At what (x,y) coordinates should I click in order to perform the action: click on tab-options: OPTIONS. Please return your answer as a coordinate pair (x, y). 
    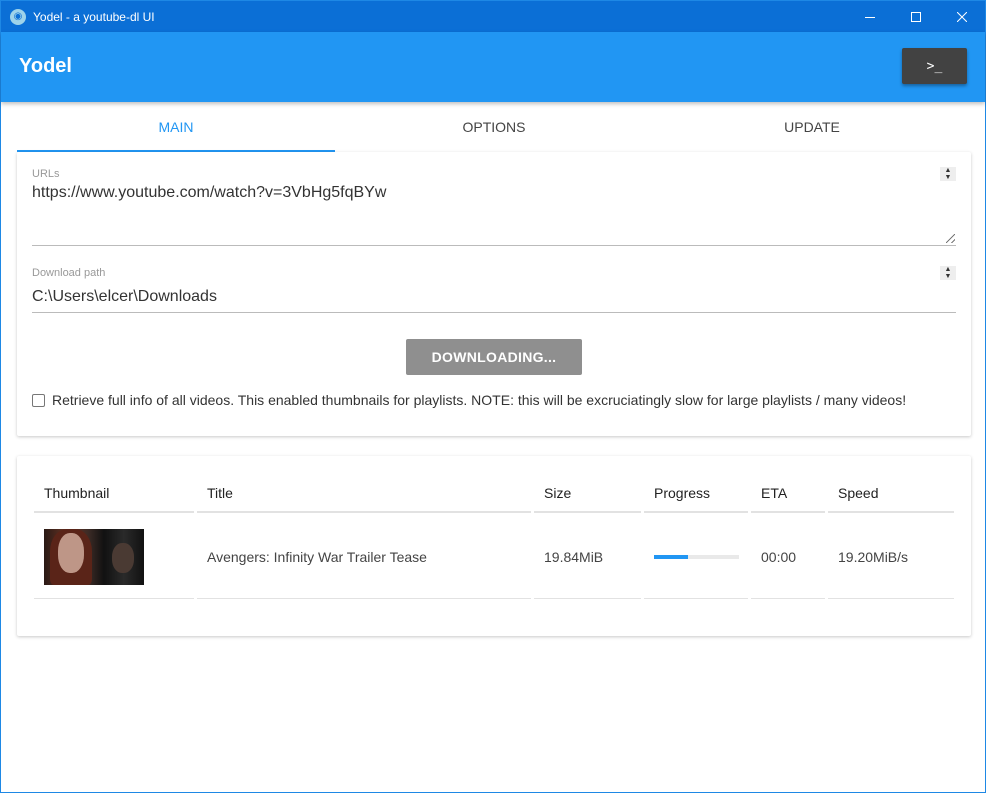
    Looking at the image, I should click on (494, 127).